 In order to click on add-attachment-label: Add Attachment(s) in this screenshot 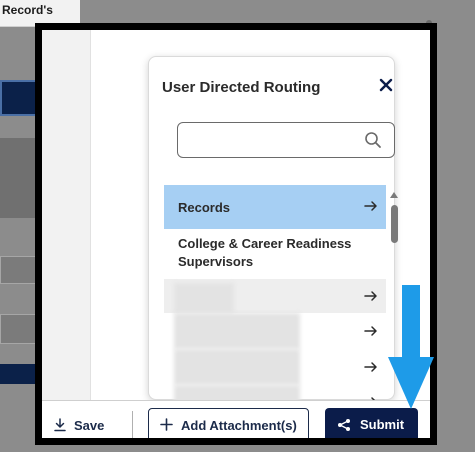, I will do `click(239, 425)`.